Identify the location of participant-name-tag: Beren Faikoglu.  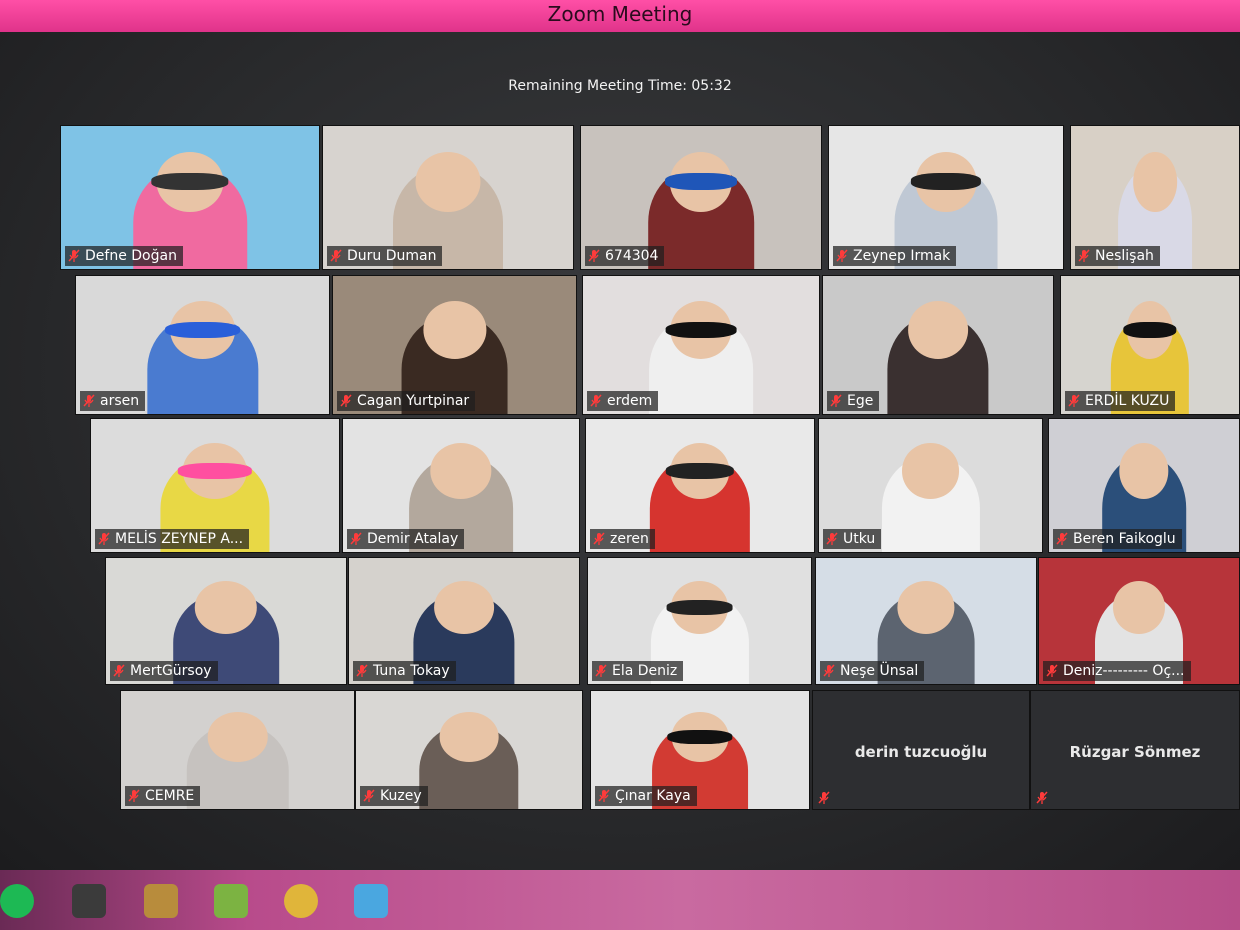
(1117, 539).